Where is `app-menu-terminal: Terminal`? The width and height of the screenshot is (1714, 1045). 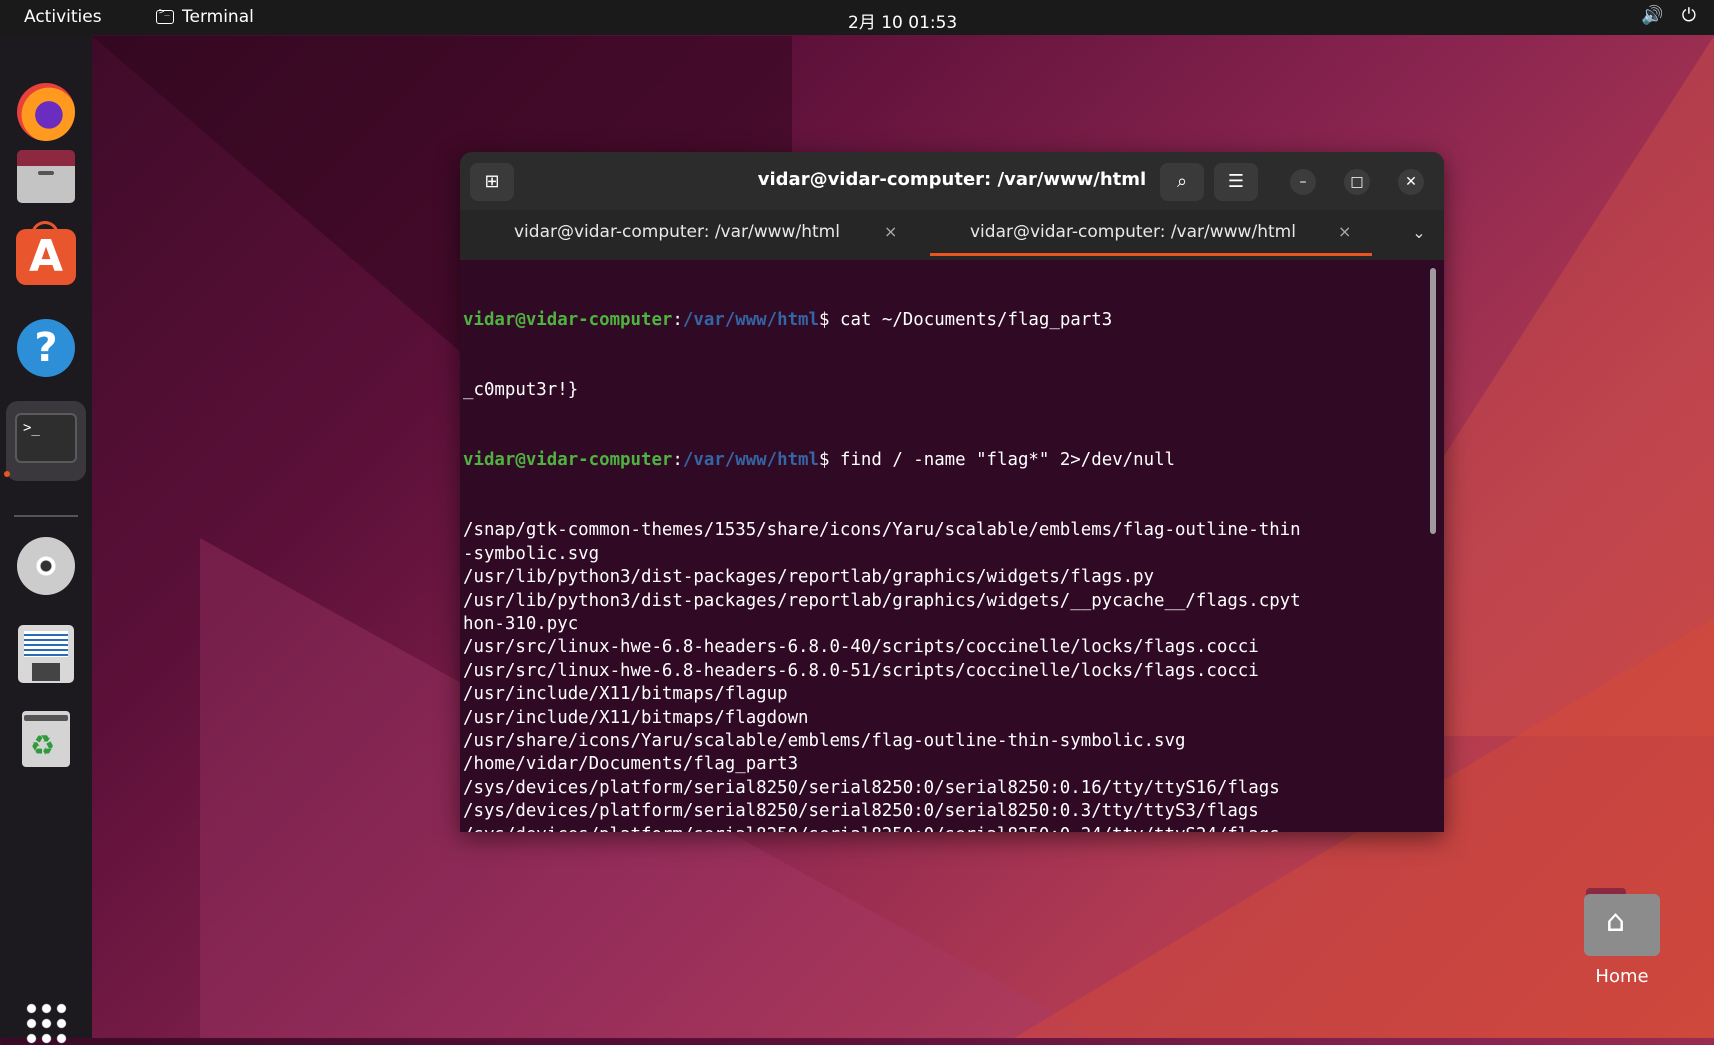 app-menu-terminal: Terminal is located at coordinates (205, 17).